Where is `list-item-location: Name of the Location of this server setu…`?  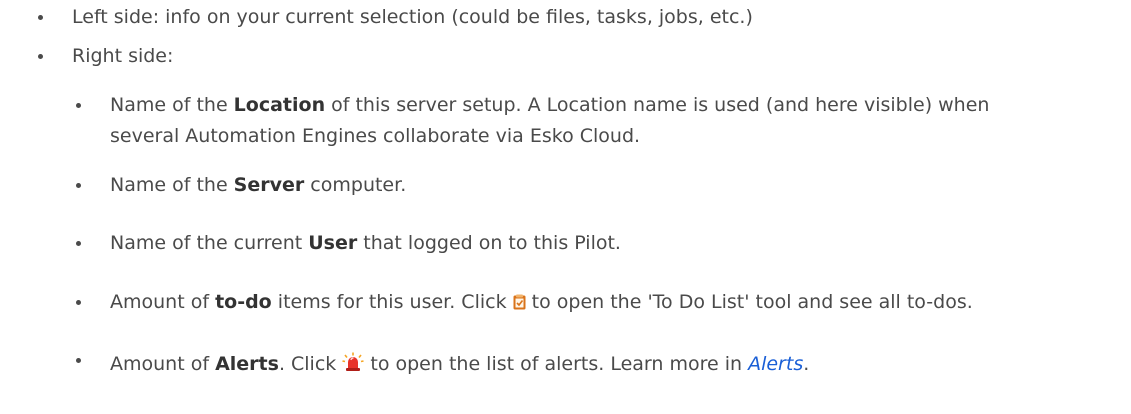
list-item-location: Name of the Location of this server setu… is located at coordinates (549, 105).